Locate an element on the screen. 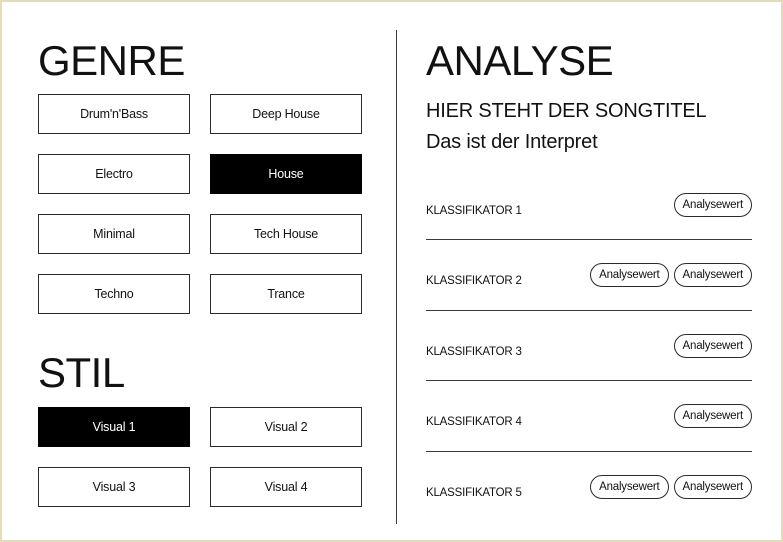  stil-option-visual-3: Visual 3 is located at coordinates (114, 487).